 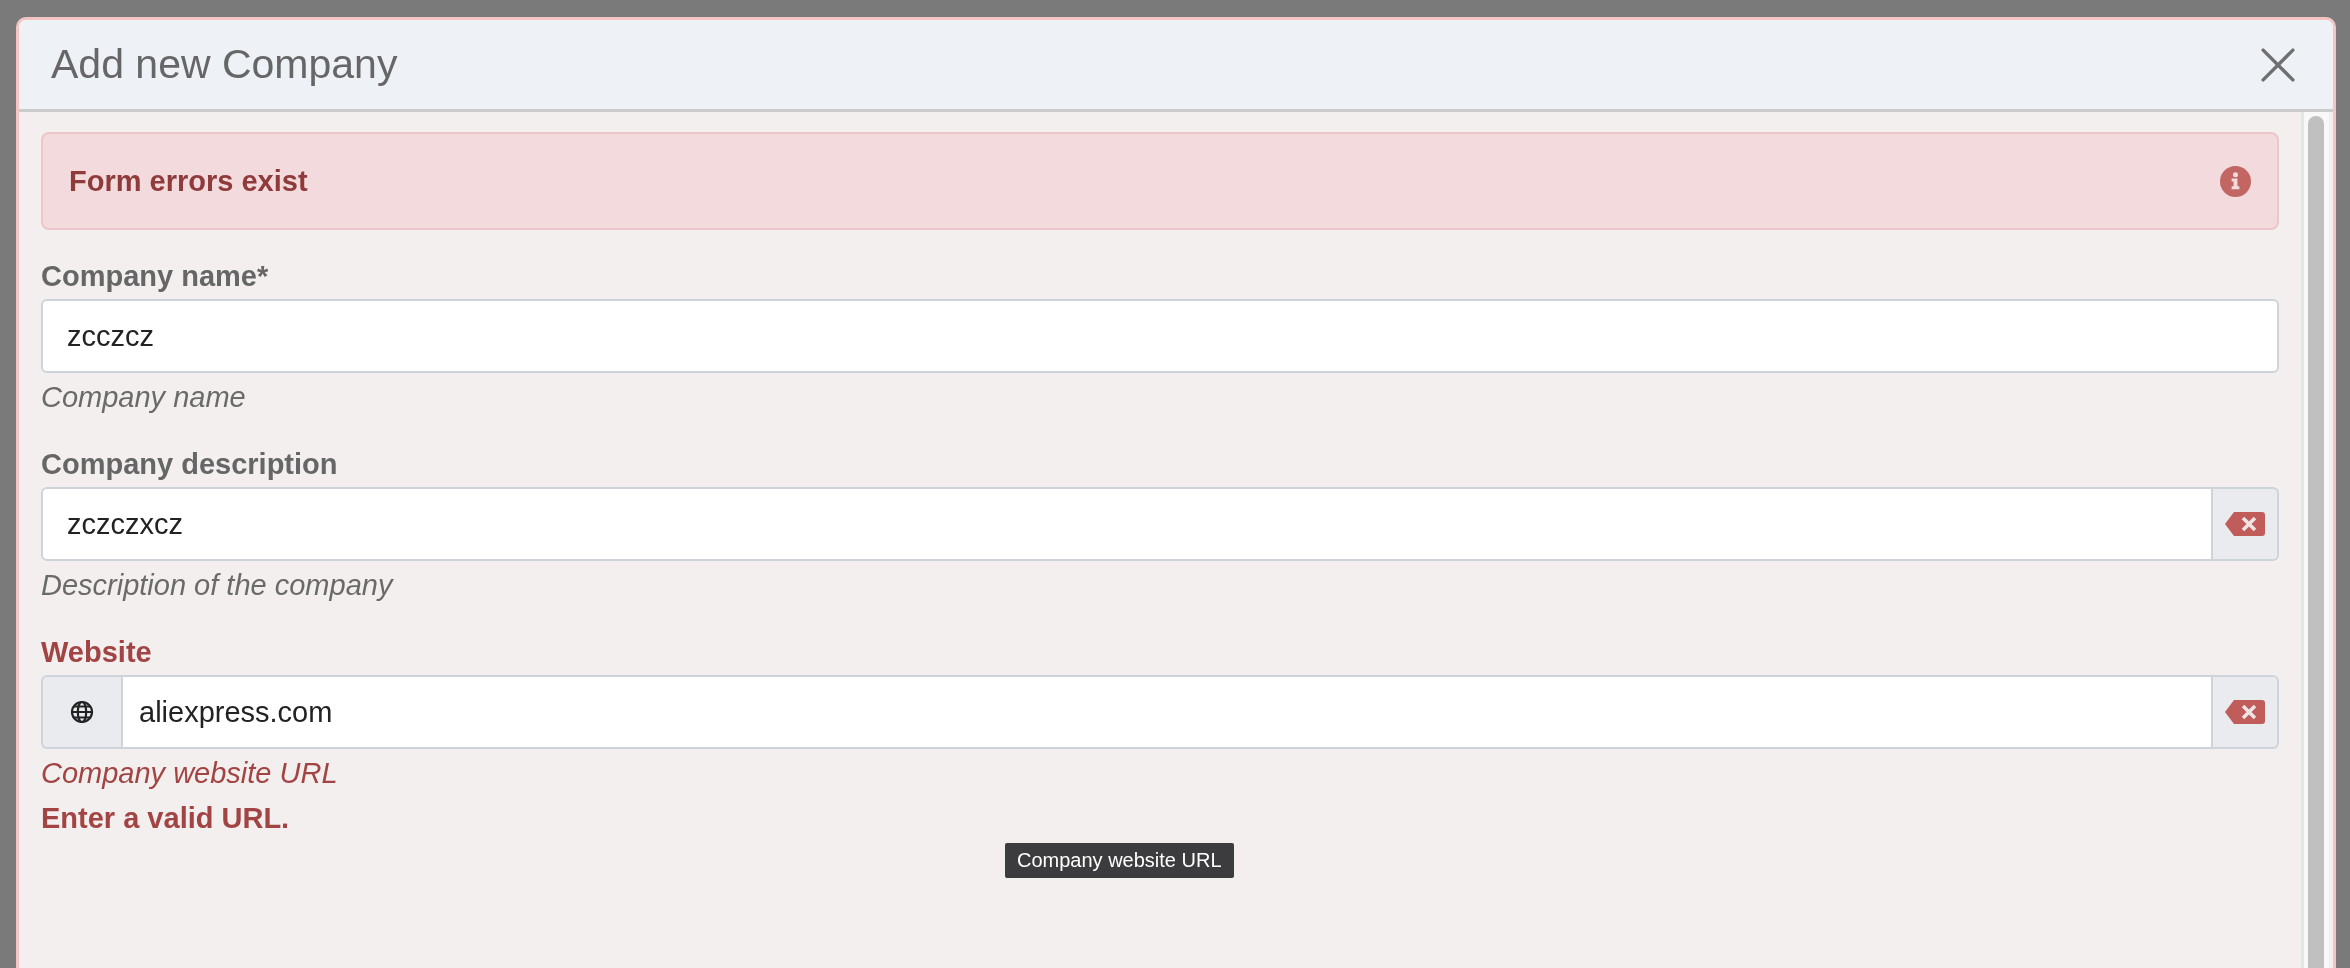 I want to click on close-icon, so click(x=2278, y=64).